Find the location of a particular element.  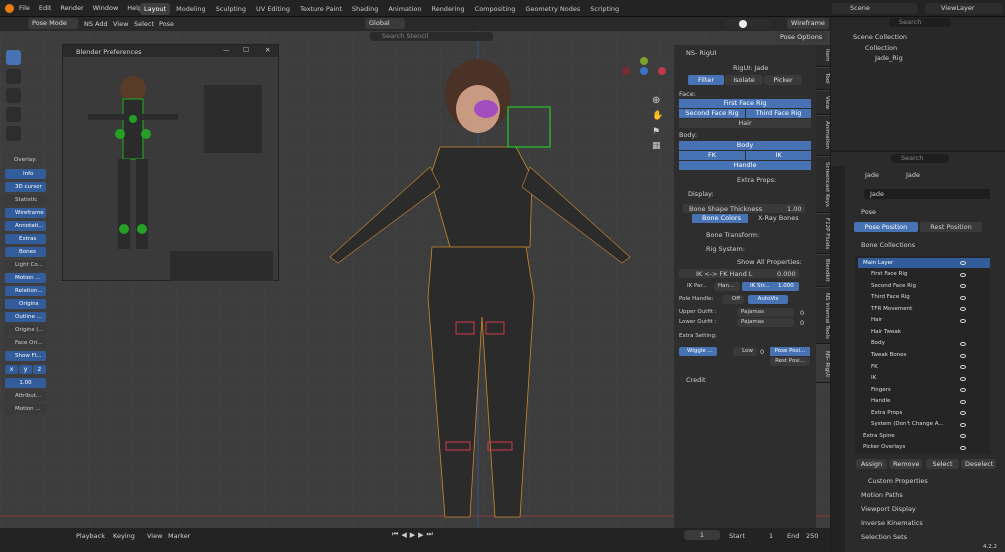

low-value: 0 is located at coordinates (762, 352).